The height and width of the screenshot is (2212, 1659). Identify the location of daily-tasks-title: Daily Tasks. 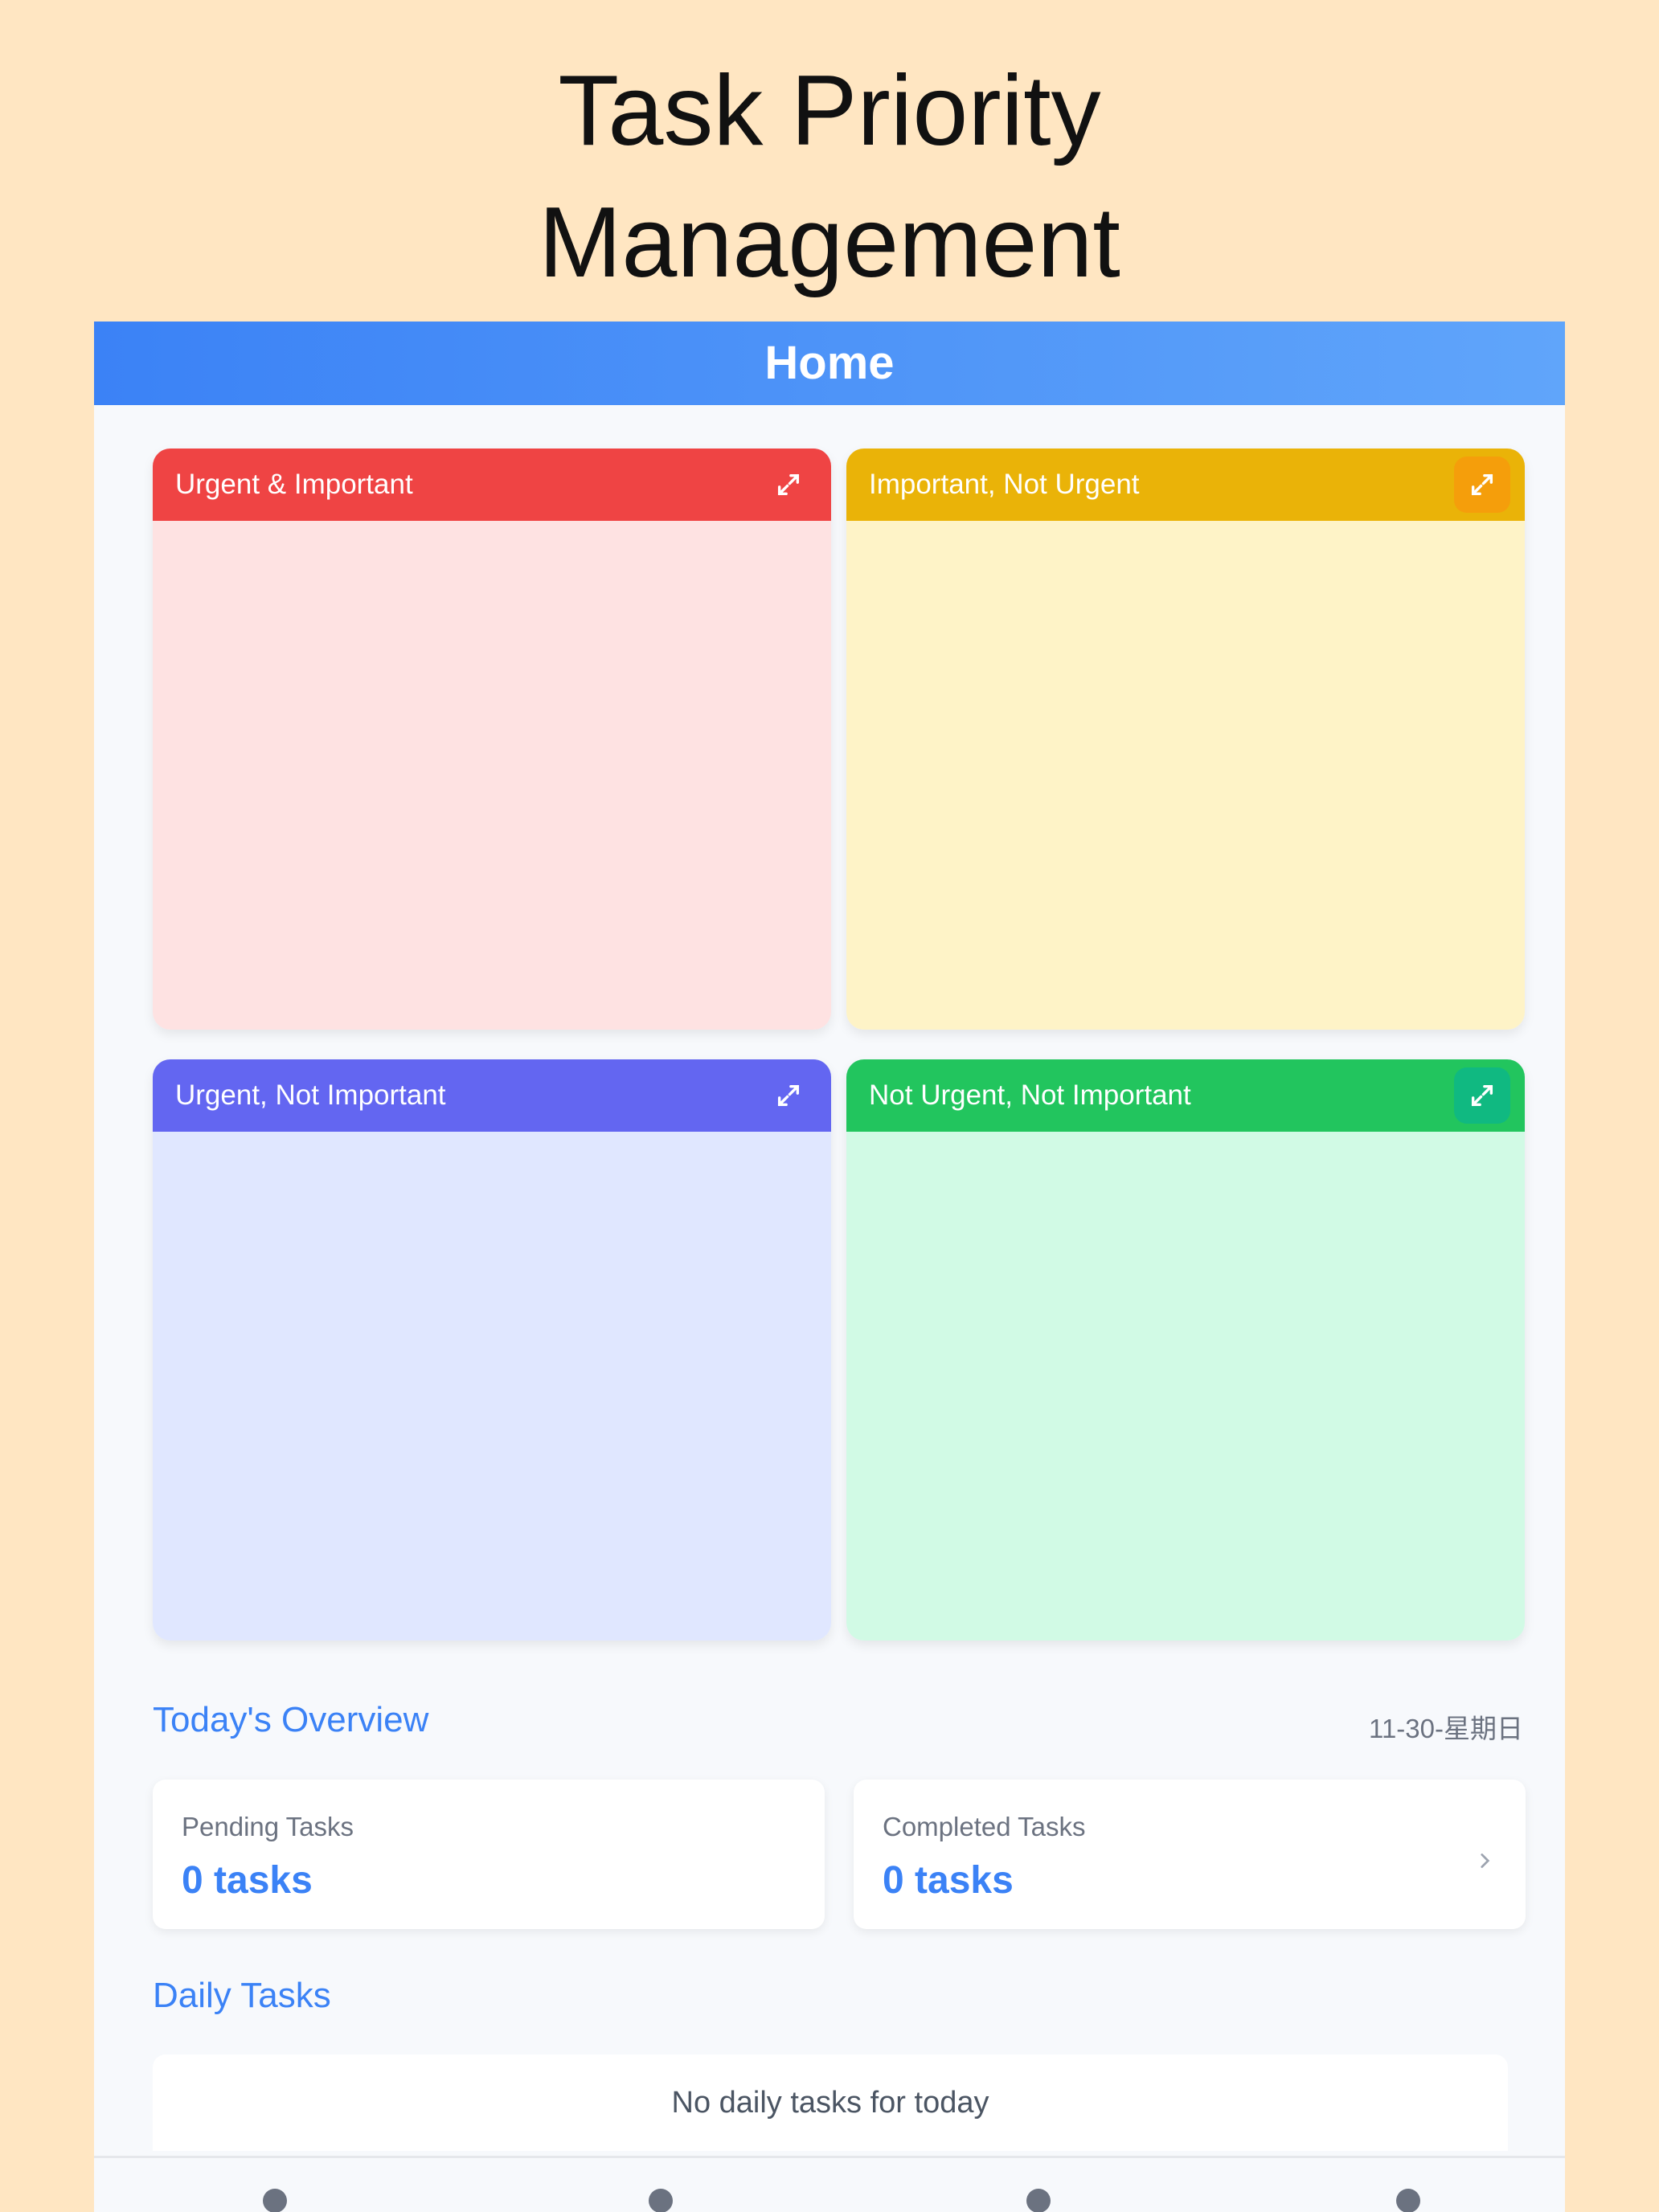
(242, 1995).